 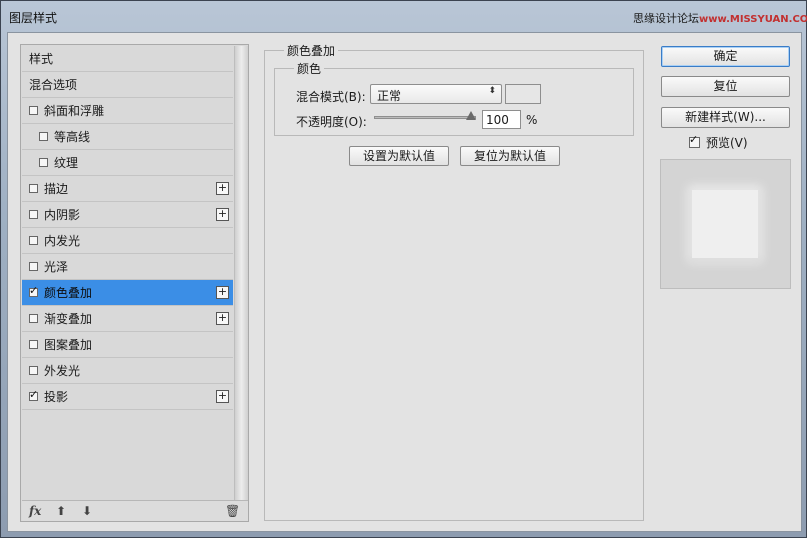 What do you see at coordinates (331, 122) in the screenshot?
I see `opacity-label: 不透明度(O):` at bounding box center [331, 122].